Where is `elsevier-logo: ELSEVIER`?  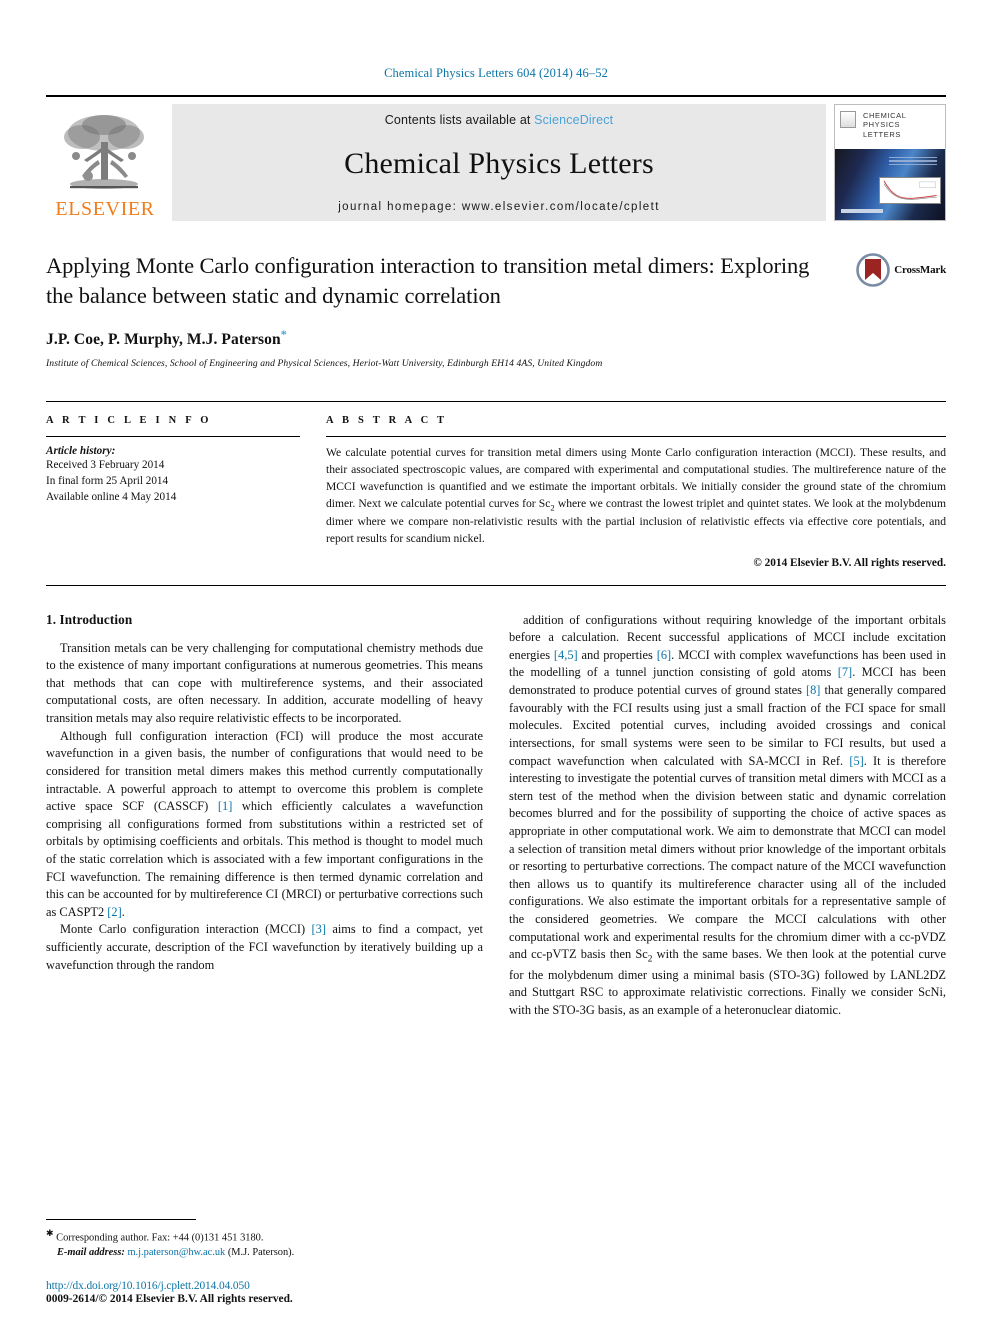
elsevier-logo: ELSEVIER is located at coordinates (105, 162).